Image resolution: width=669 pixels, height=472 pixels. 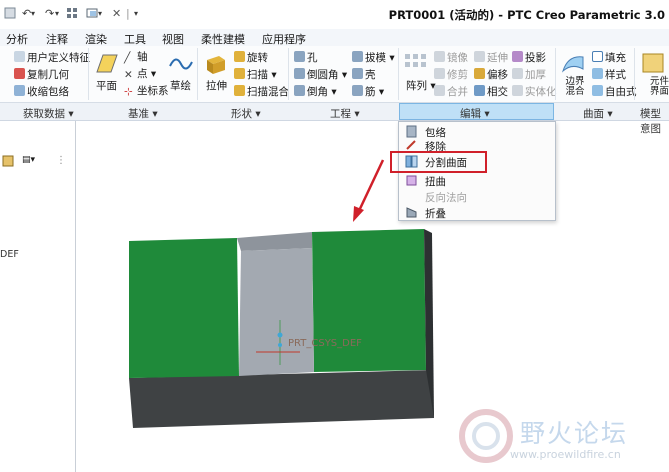 I want to click on group-datum: 基准 ▾, so click(x=143, y=113).